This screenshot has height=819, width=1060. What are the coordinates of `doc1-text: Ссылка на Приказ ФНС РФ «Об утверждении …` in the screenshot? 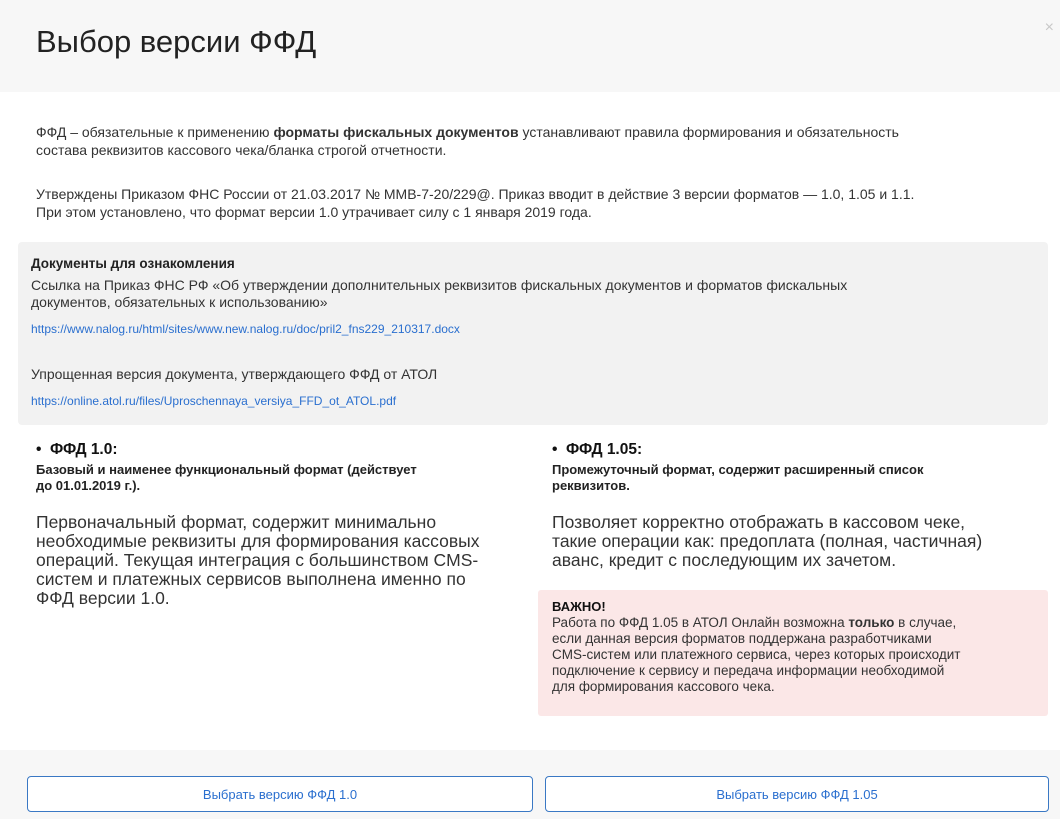 It's located at (439, 285).